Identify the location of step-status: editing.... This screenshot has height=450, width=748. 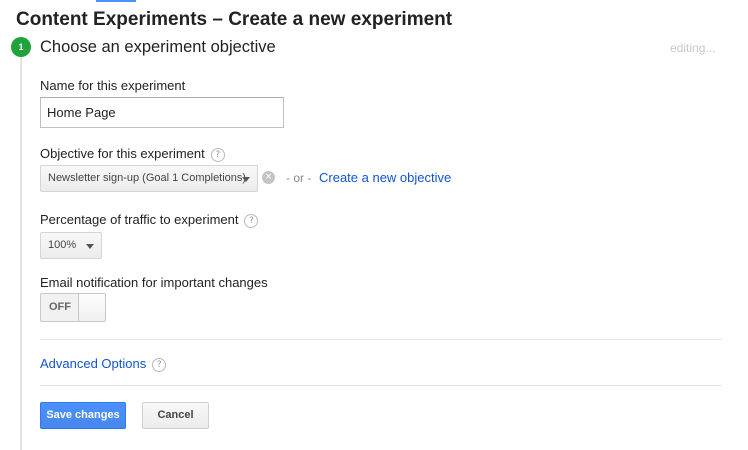
(693, 48).